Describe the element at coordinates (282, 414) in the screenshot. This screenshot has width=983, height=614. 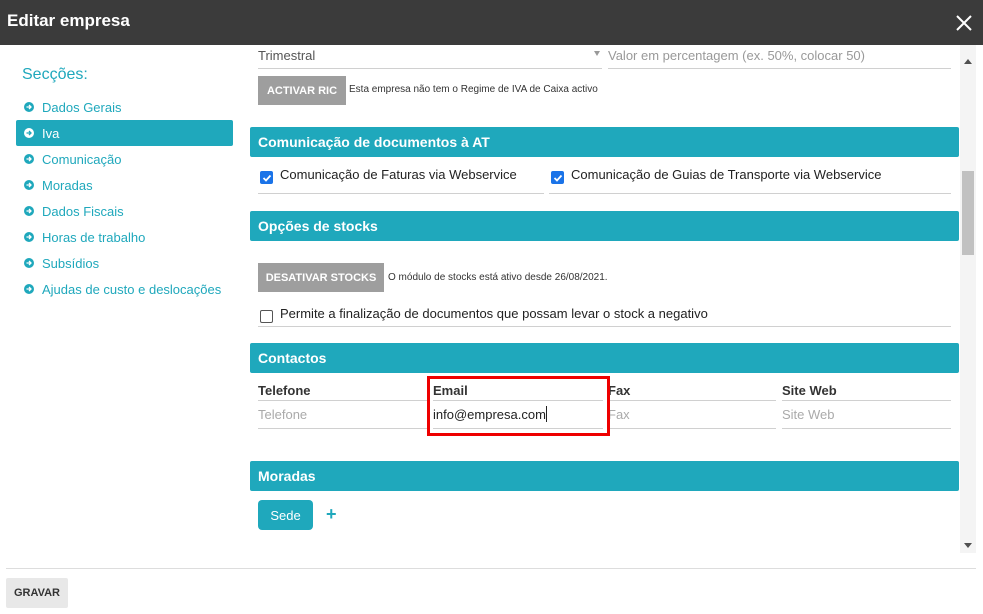
I see `telefone-input: Telefone` at that location.